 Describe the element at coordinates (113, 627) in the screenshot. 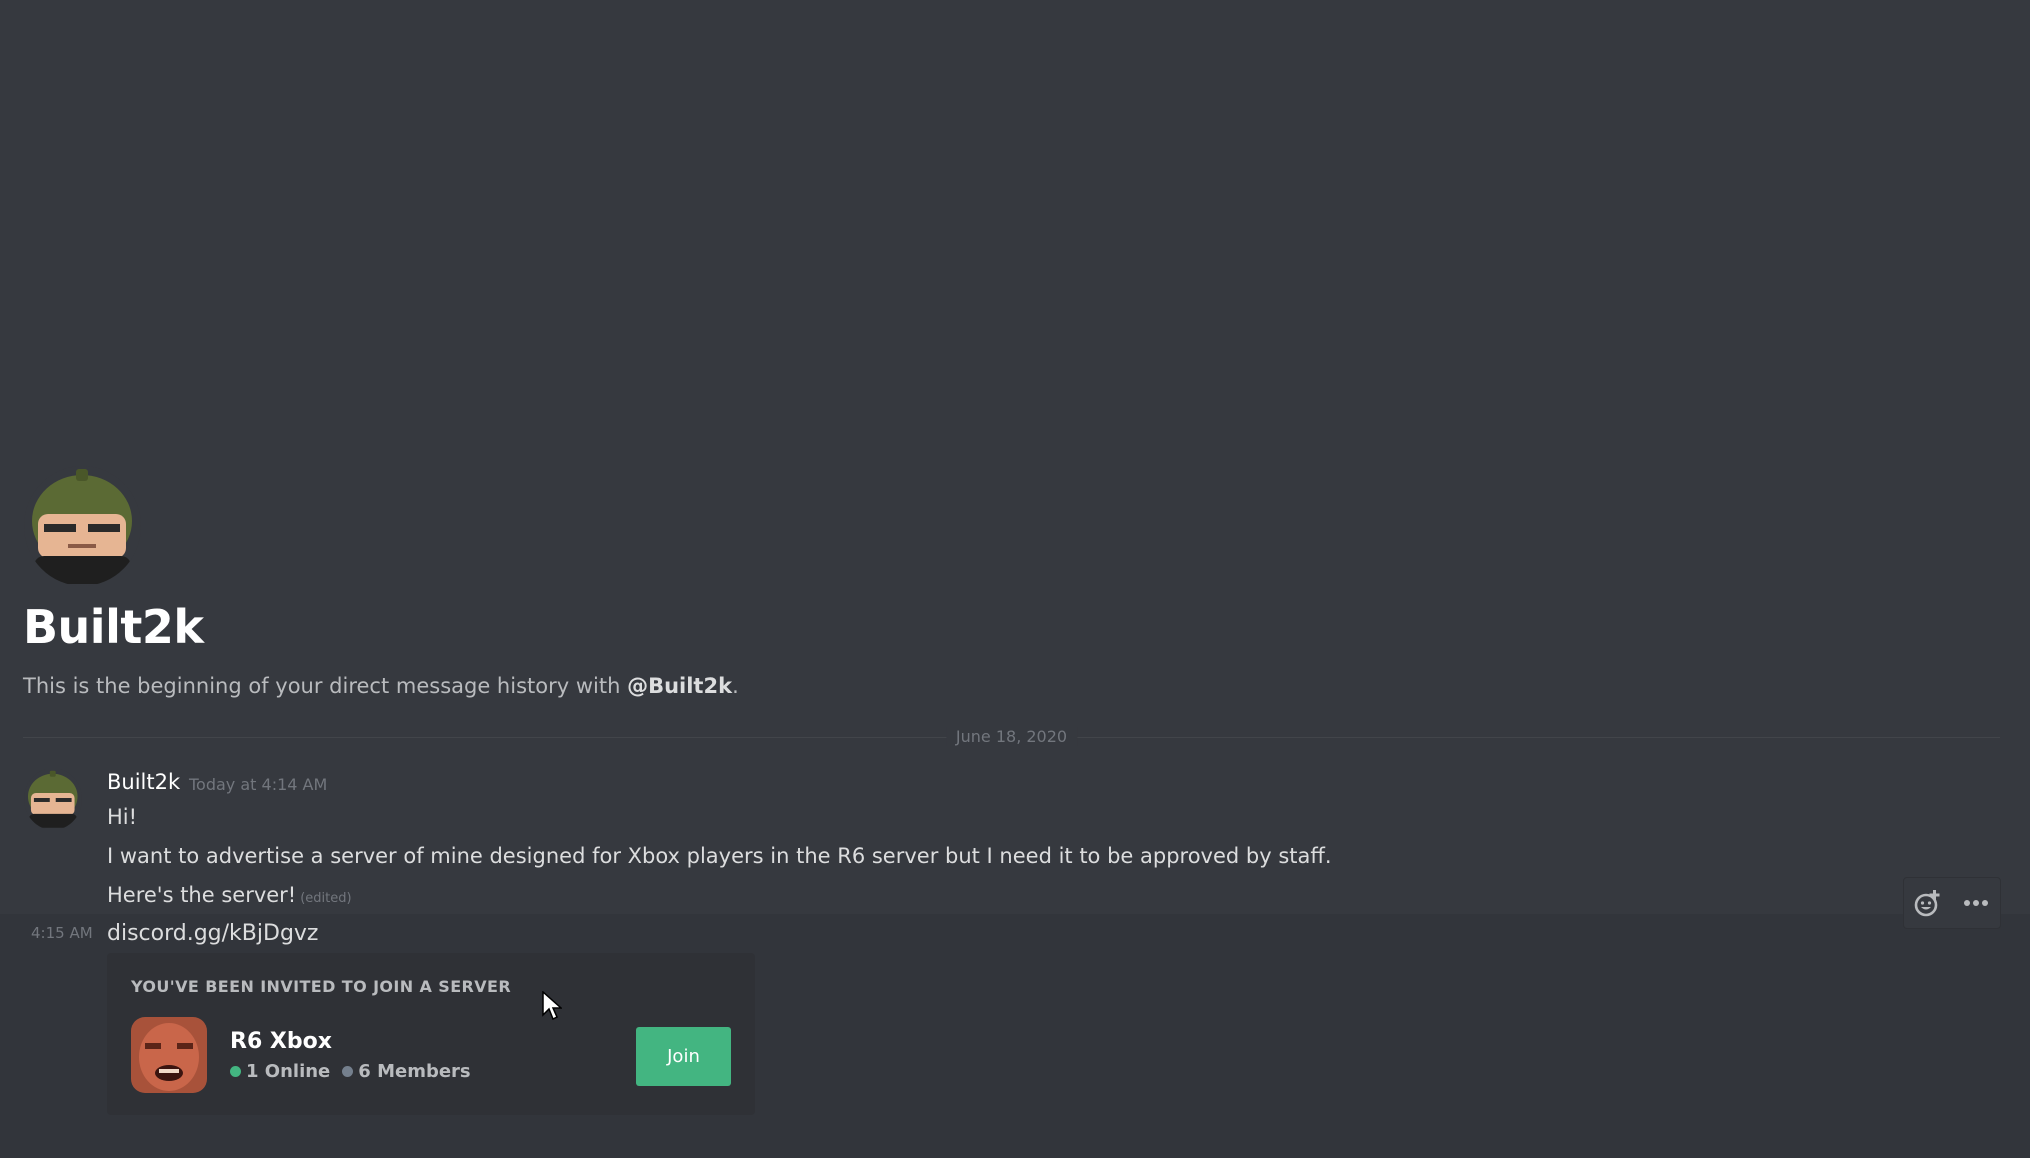

I see `dm-title: Built2k` at that location.